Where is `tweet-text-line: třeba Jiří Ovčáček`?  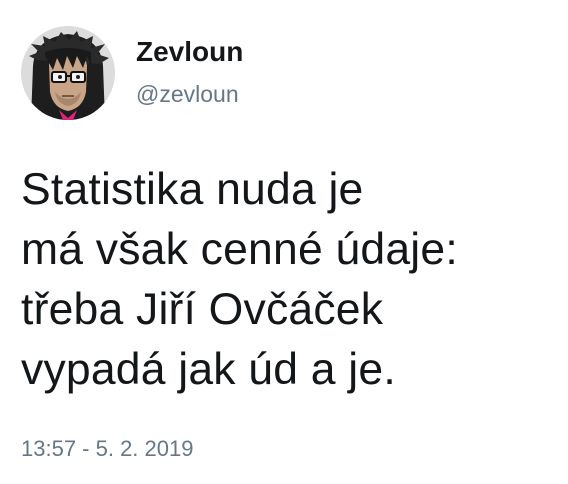 tweet-text-line: třeba Jiří Ovčáček is located at coordinates (202, 309).